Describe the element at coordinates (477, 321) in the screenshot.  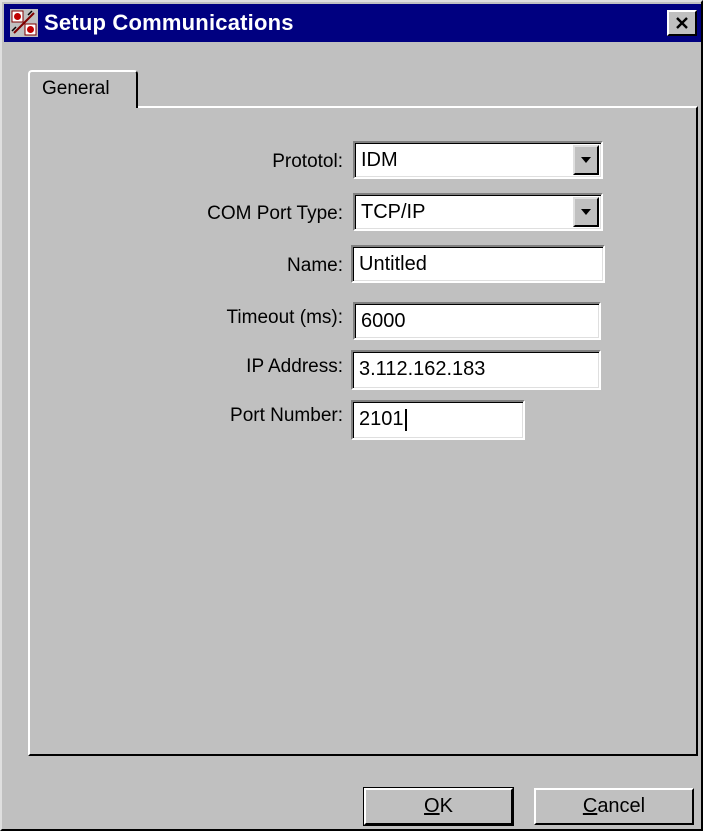
I see `timeout-field: 6000` at that location.